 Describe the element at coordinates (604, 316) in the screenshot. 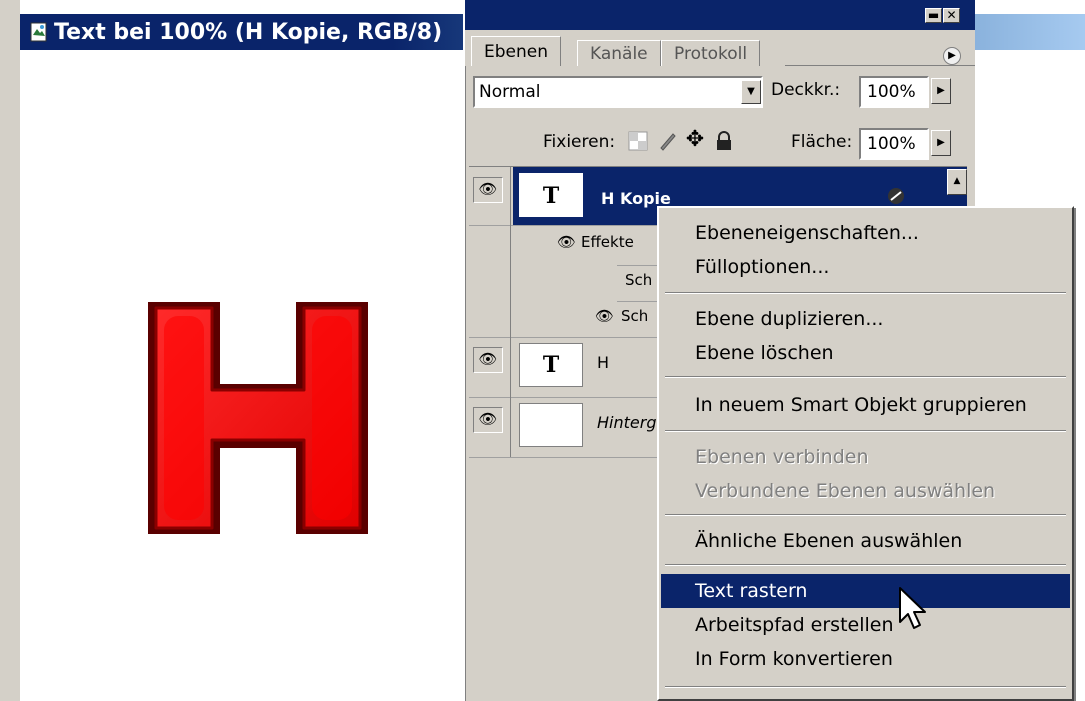

I see `effect-item-2-eye-icon: 👁` at that location.